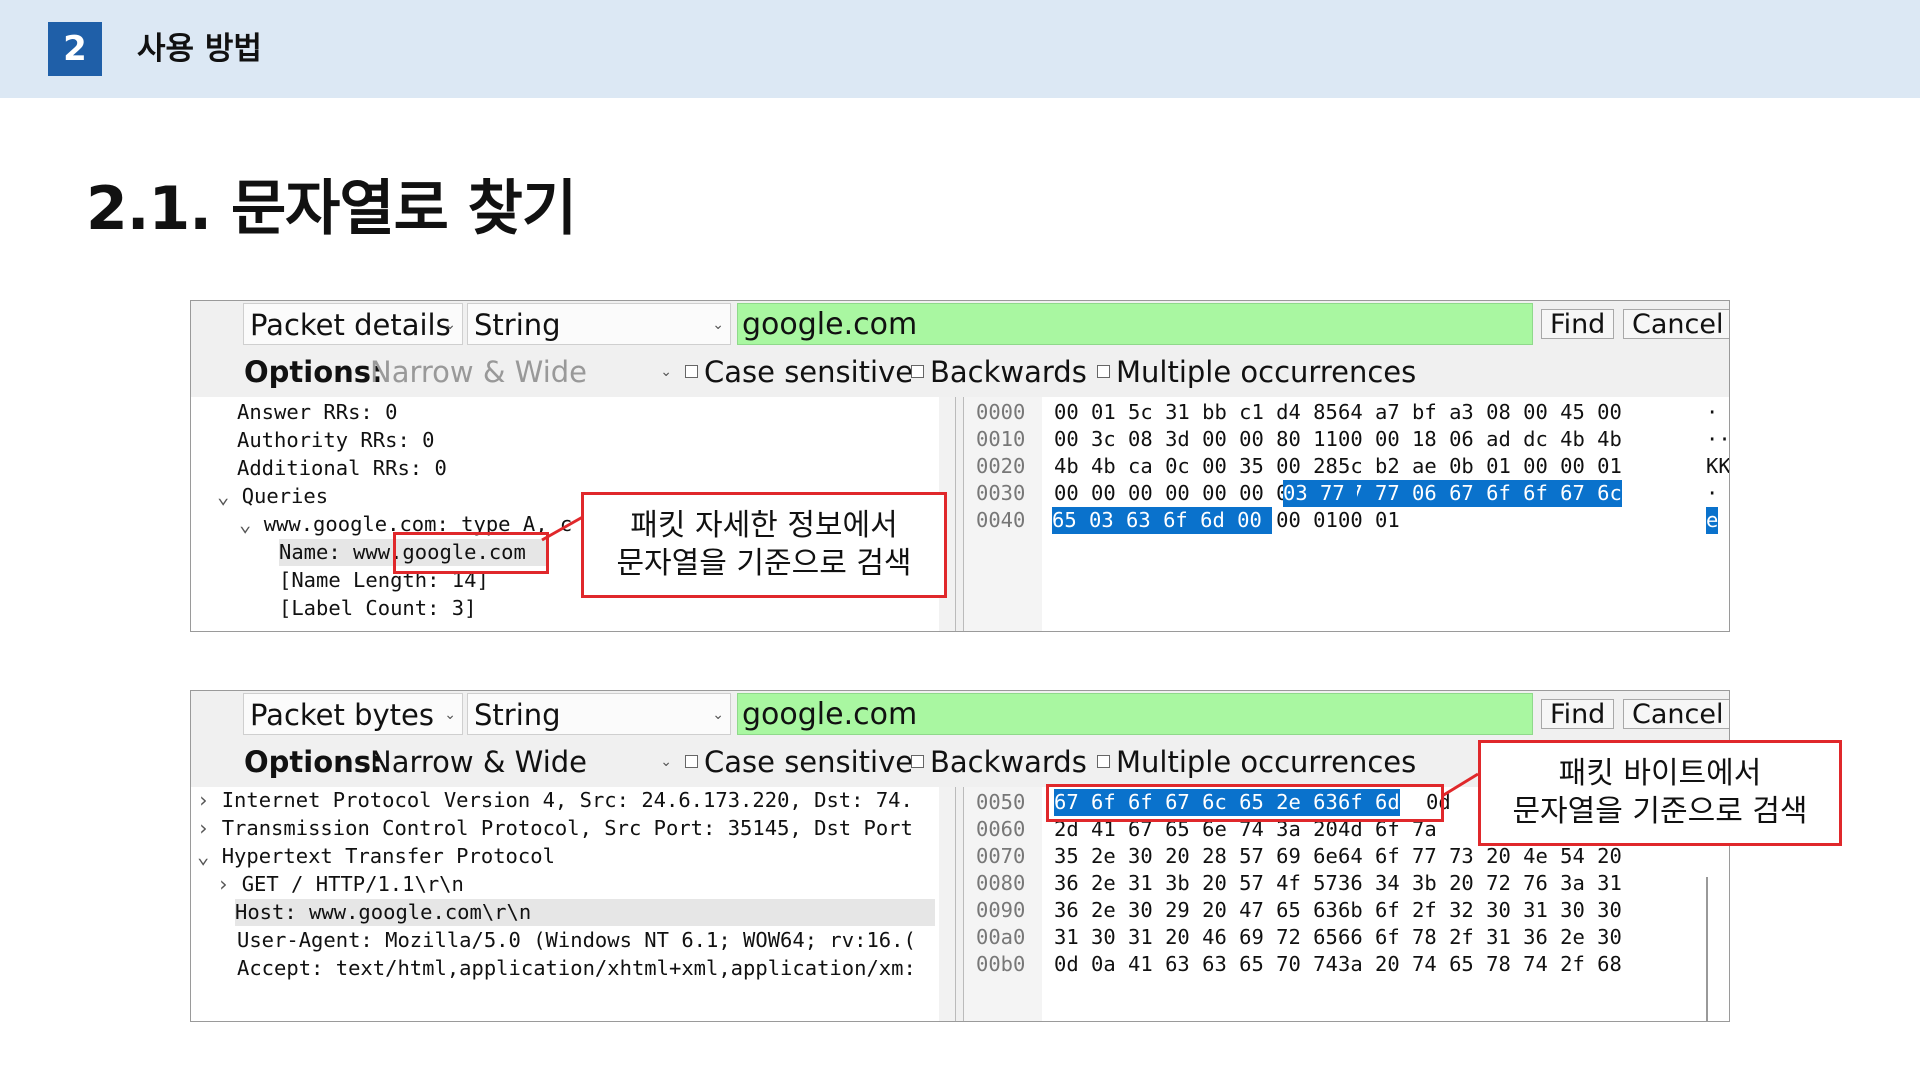 The height and width of the screenshot is (1080, 1920). Describe the element at coordinates (960, 49) in the screenshot. I see `slide-header: 2 사용 방법` at that location.